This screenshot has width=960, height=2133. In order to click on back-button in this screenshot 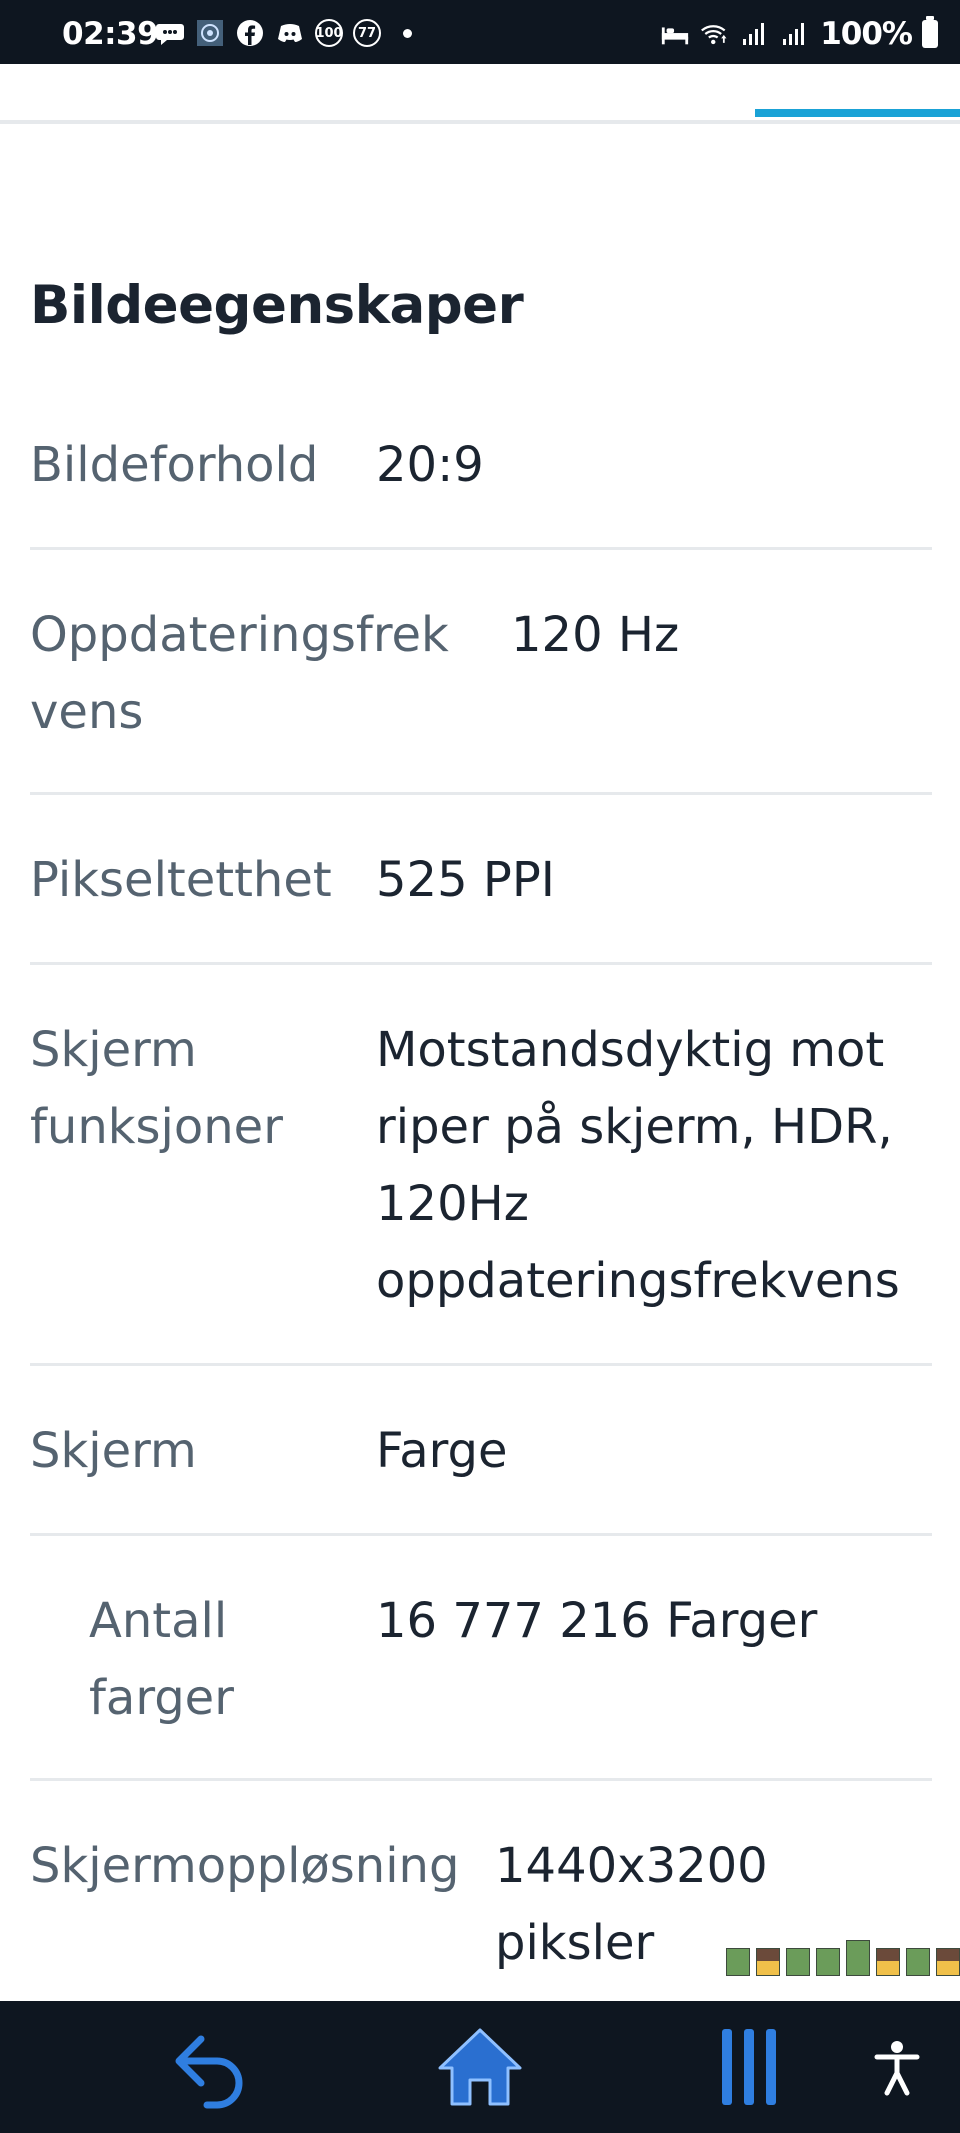, I will do `click(213, 2069)`.